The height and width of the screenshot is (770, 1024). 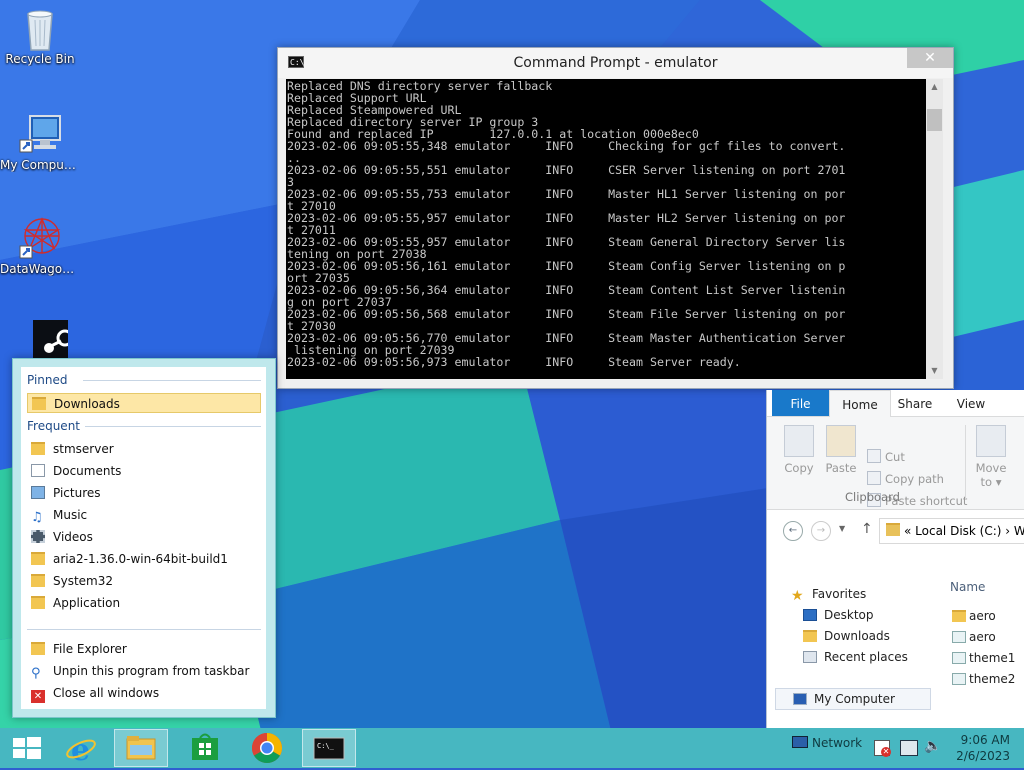 What do you see at coordinates (144, 403) in the screenshot?
I see `jump-item-downloads: Downloads` at bounding box center [144, 403].